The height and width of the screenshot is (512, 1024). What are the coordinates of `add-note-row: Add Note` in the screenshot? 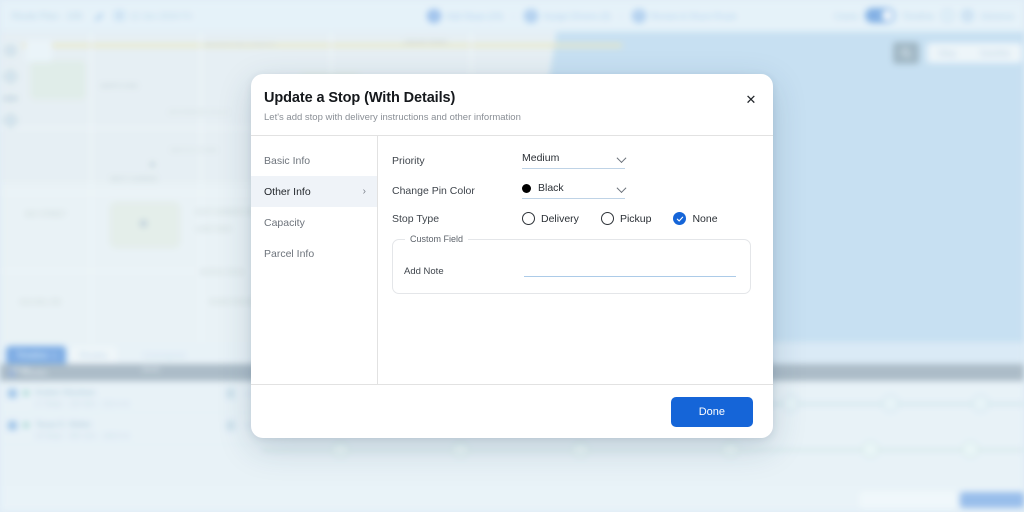 It's located at (570, 270).